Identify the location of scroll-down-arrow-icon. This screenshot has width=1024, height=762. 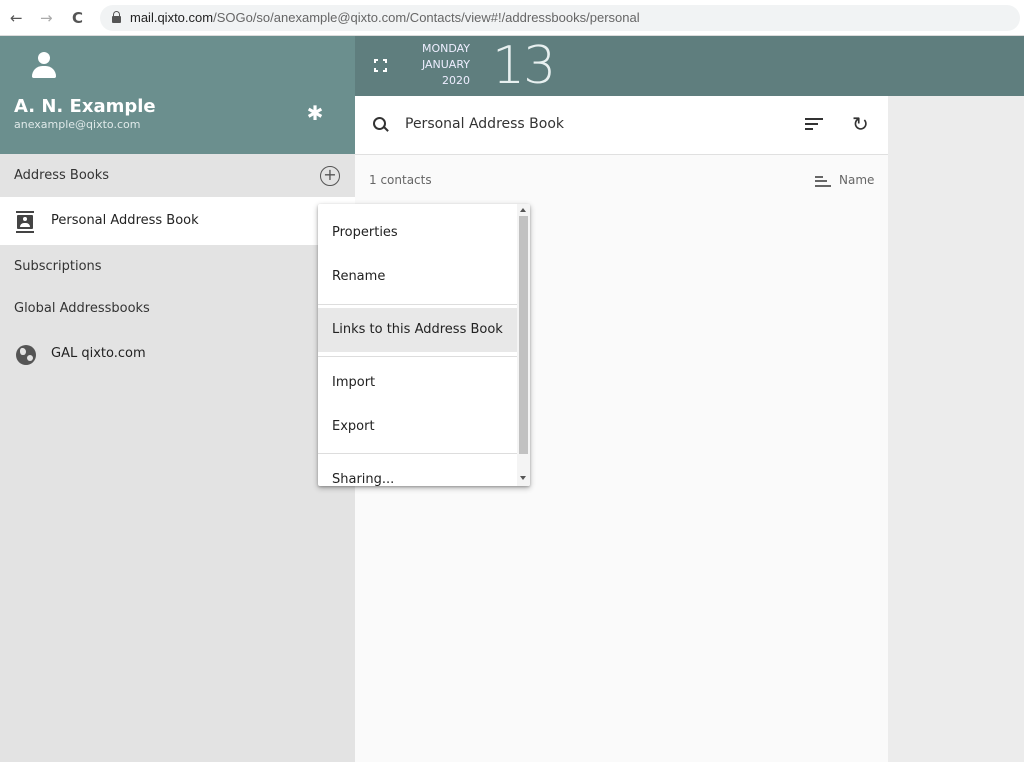
(523, 478).